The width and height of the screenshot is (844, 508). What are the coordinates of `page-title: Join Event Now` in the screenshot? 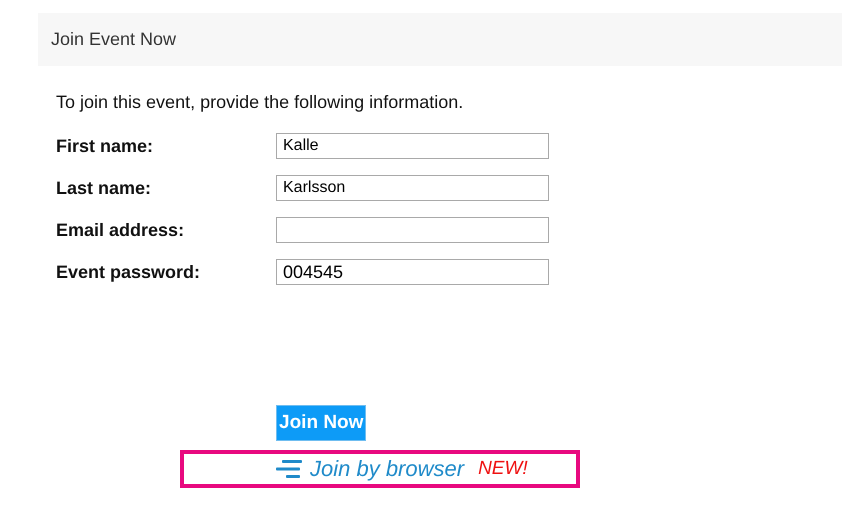 It's located at (113, 39).